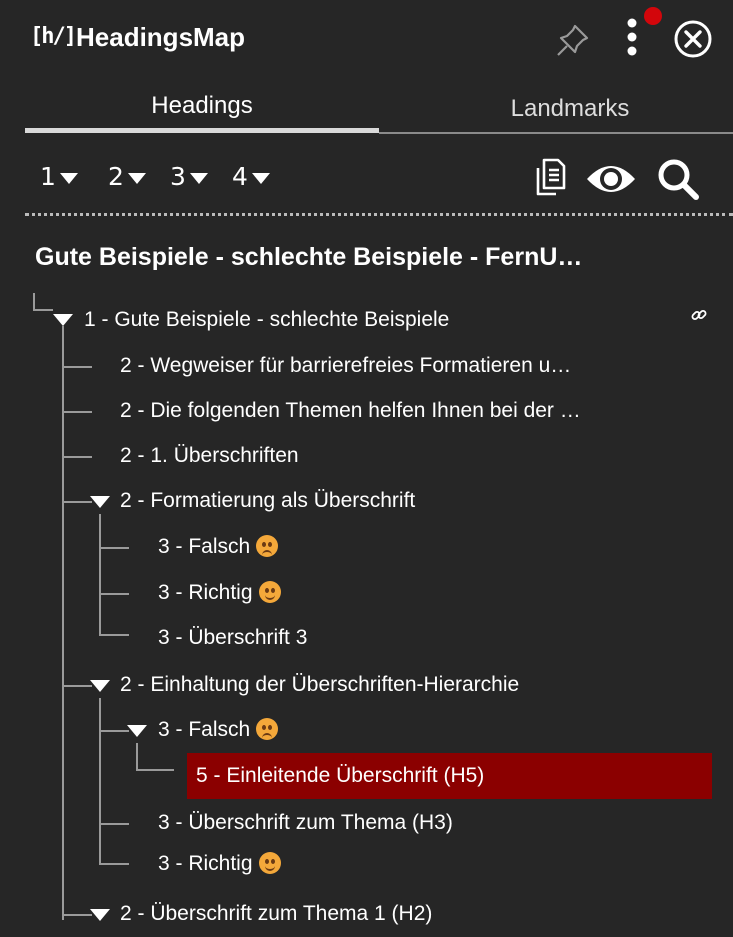 The width and height of the screenshot is (733, 937). What do you see at coordinates (384, 320) in the screenshot?
I see `tree-item: 1 - Gute Beispiele - schlechte Beispiele` at bounding box center [384, 320].